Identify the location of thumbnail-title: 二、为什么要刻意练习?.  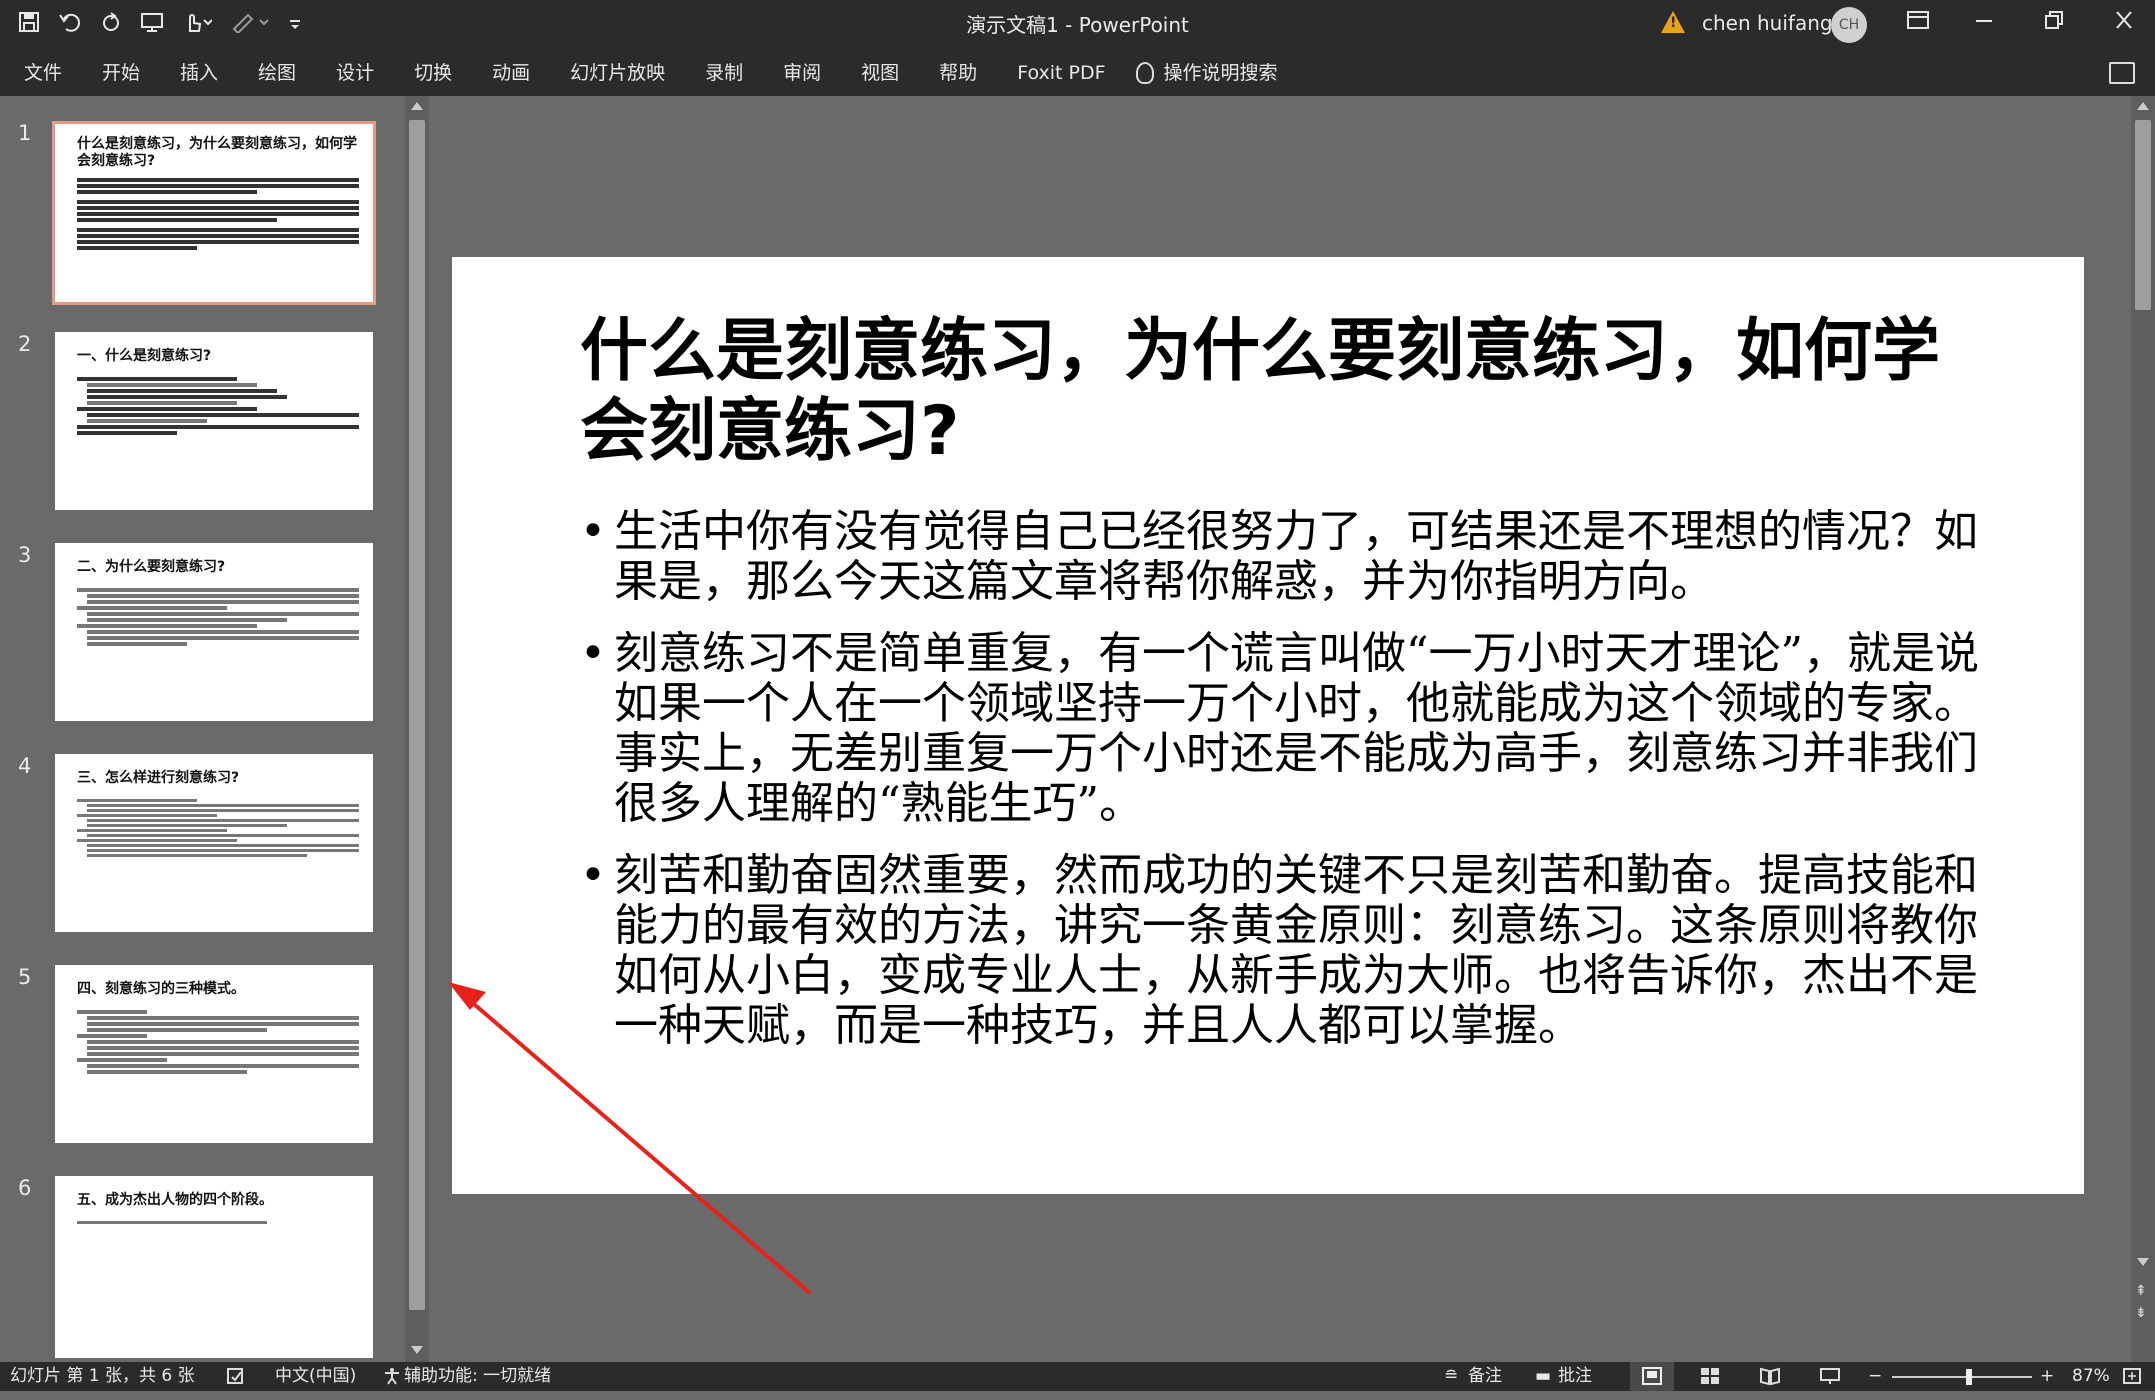
(151, 567).